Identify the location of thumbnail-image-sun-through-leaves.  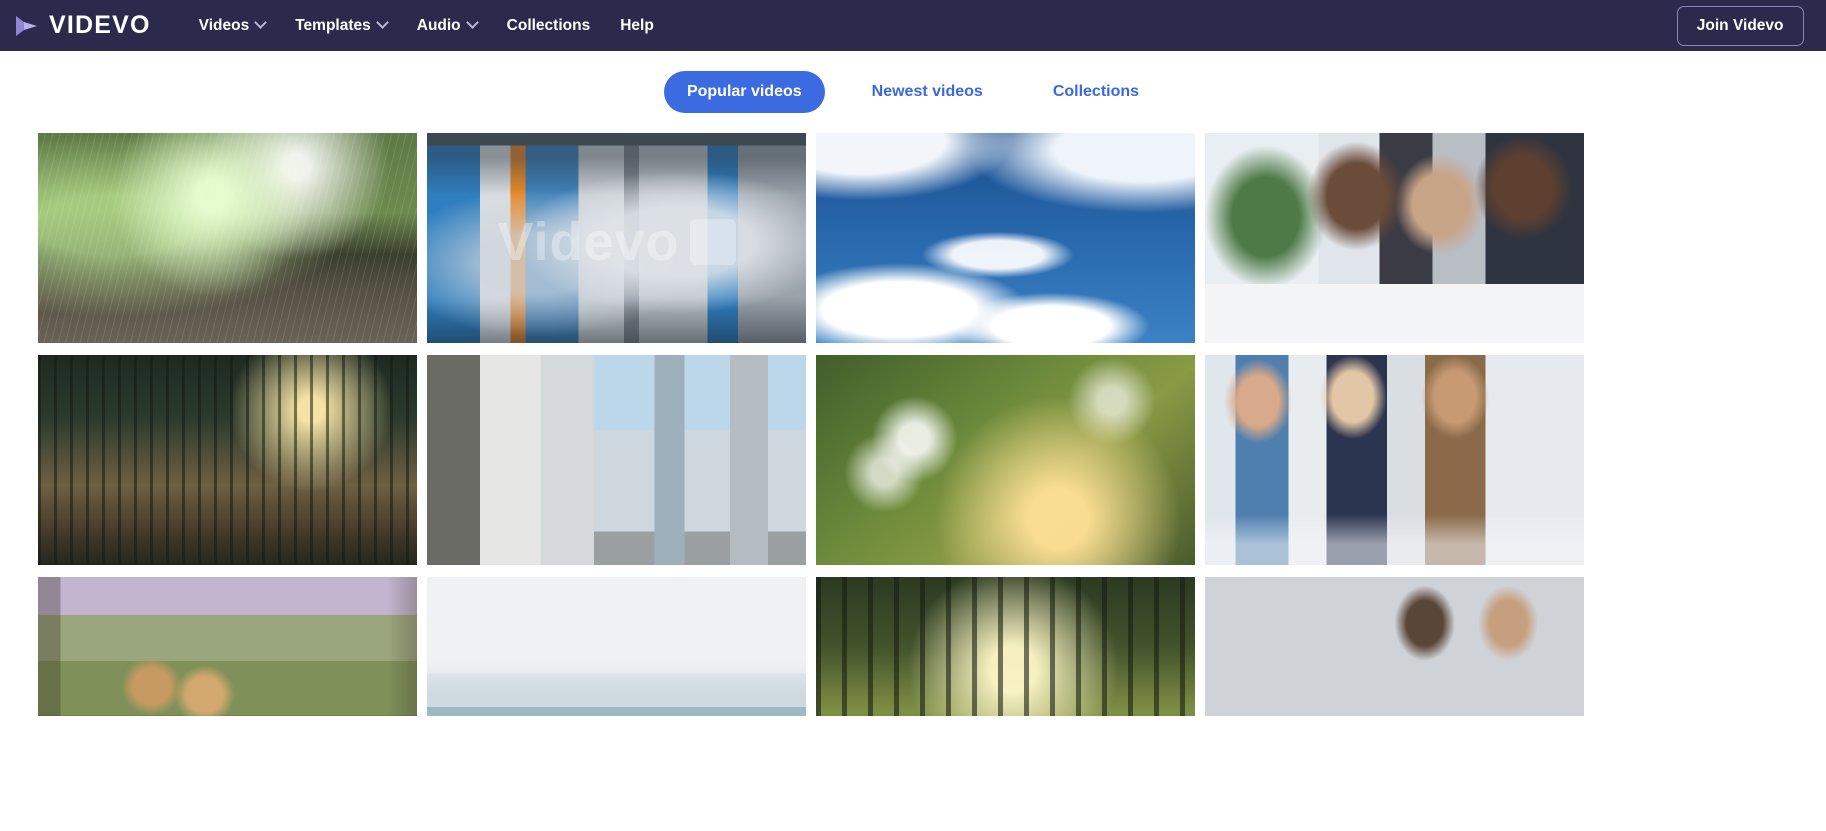
(1005, 460).